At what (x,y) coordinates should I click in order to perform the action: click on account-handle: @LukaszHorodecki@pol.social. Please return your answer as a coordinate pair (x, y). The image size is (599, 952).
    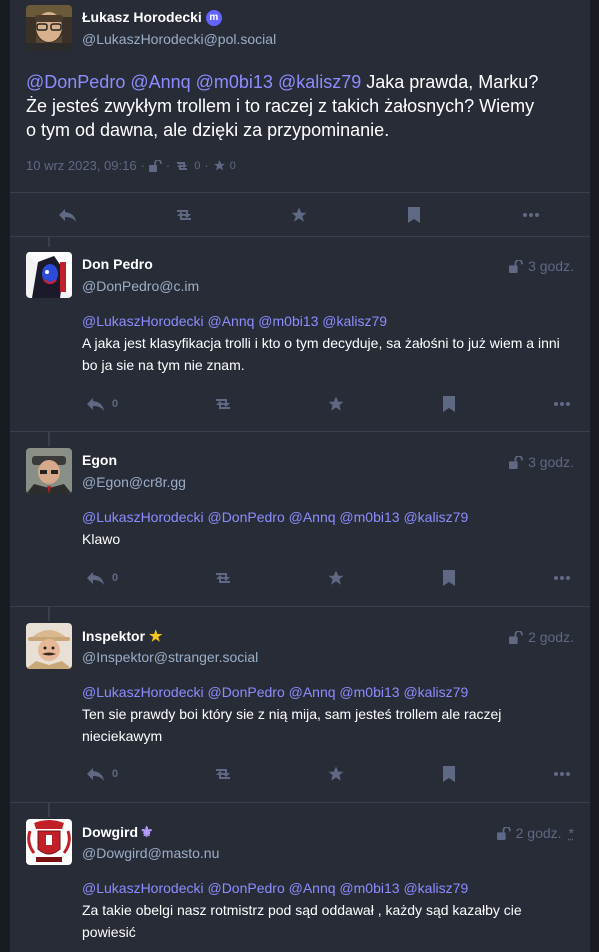
    Looking at the image, I should click on (179, 39).